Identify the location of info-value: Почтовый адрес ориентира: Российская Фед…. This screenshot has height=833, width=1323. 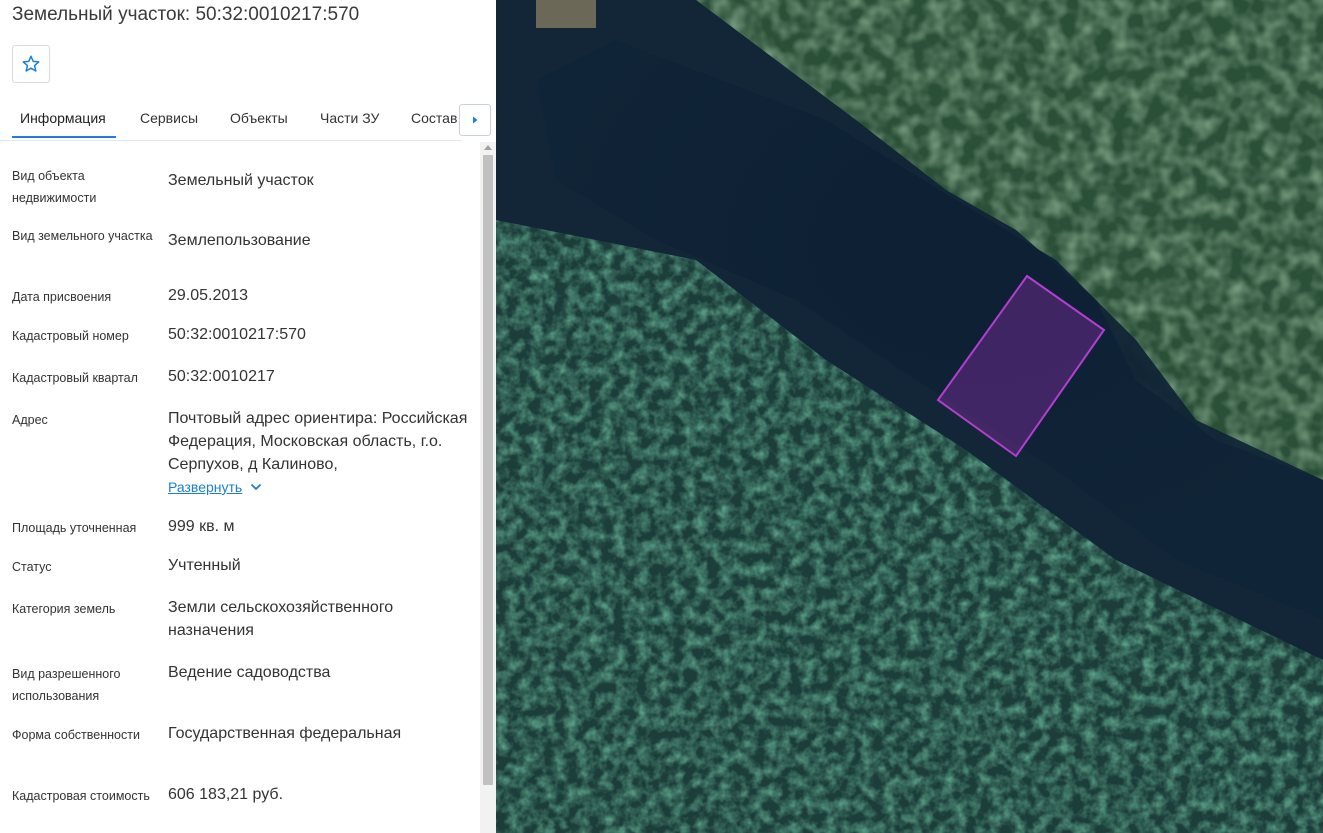
(318, 441).